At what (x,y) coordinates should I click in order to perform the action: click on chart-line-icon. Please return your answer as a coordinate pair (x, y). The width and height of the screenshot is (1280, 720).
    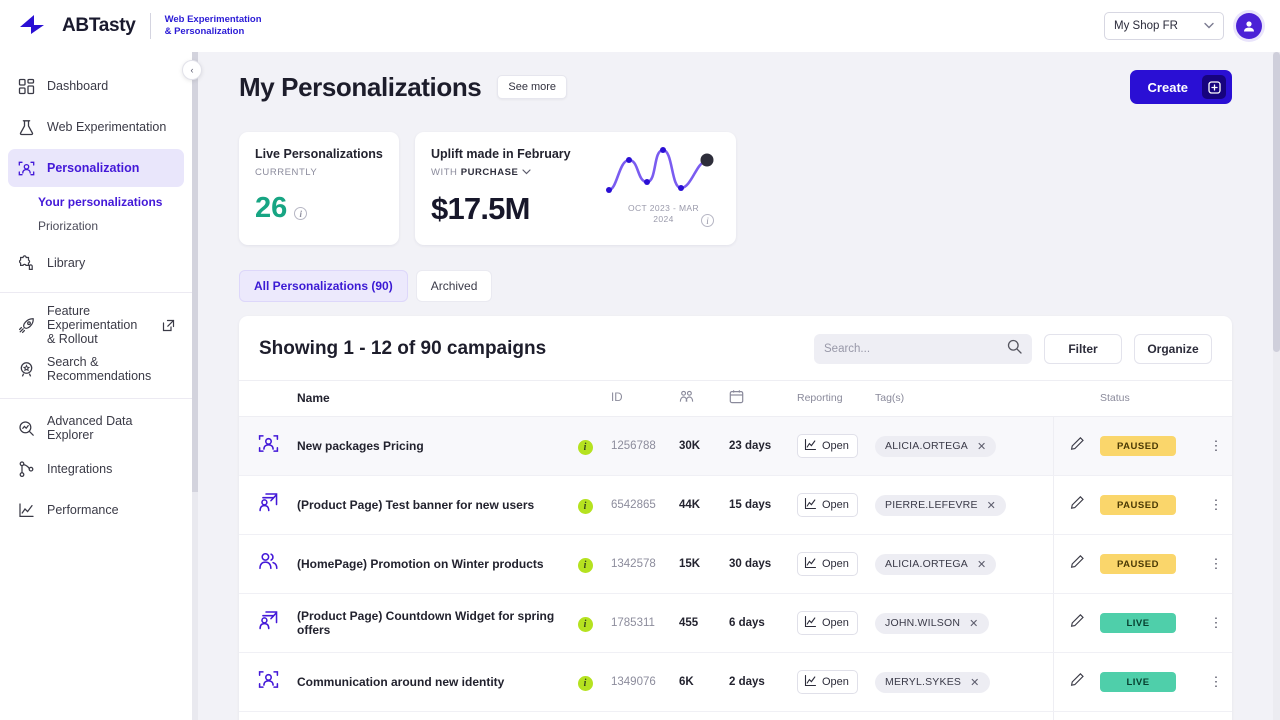
    Looking at the image, I should click on (810, 682).